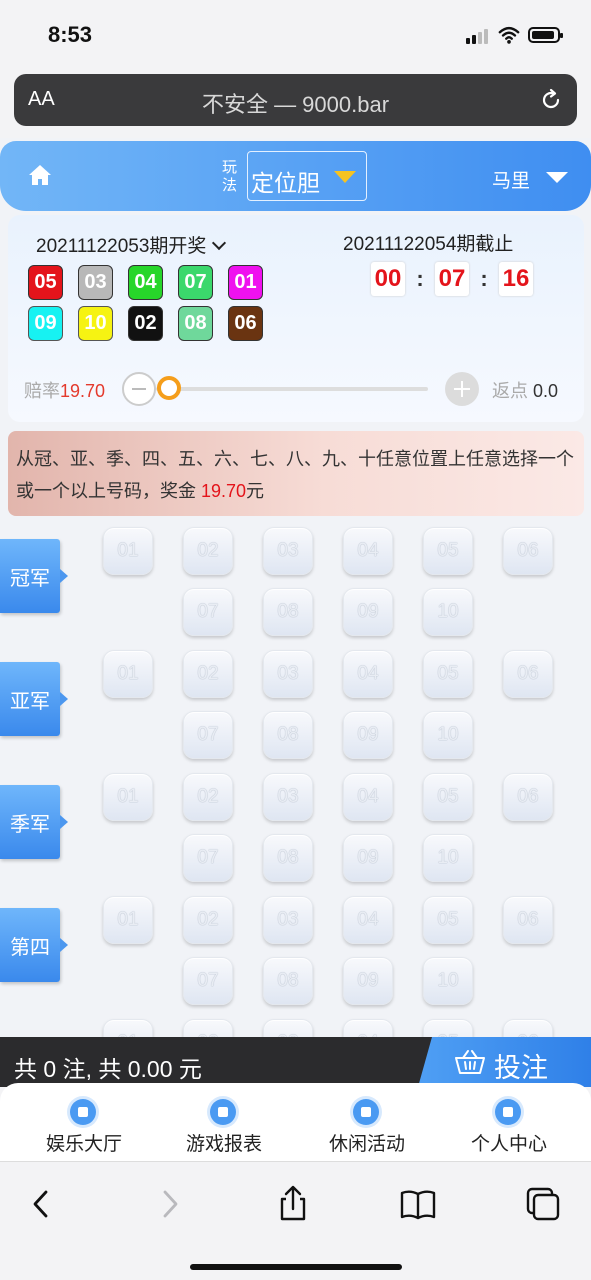 The height and width of the screenshot is (1280, 591). I want to click on position-label: 季军, so click(34, 822).